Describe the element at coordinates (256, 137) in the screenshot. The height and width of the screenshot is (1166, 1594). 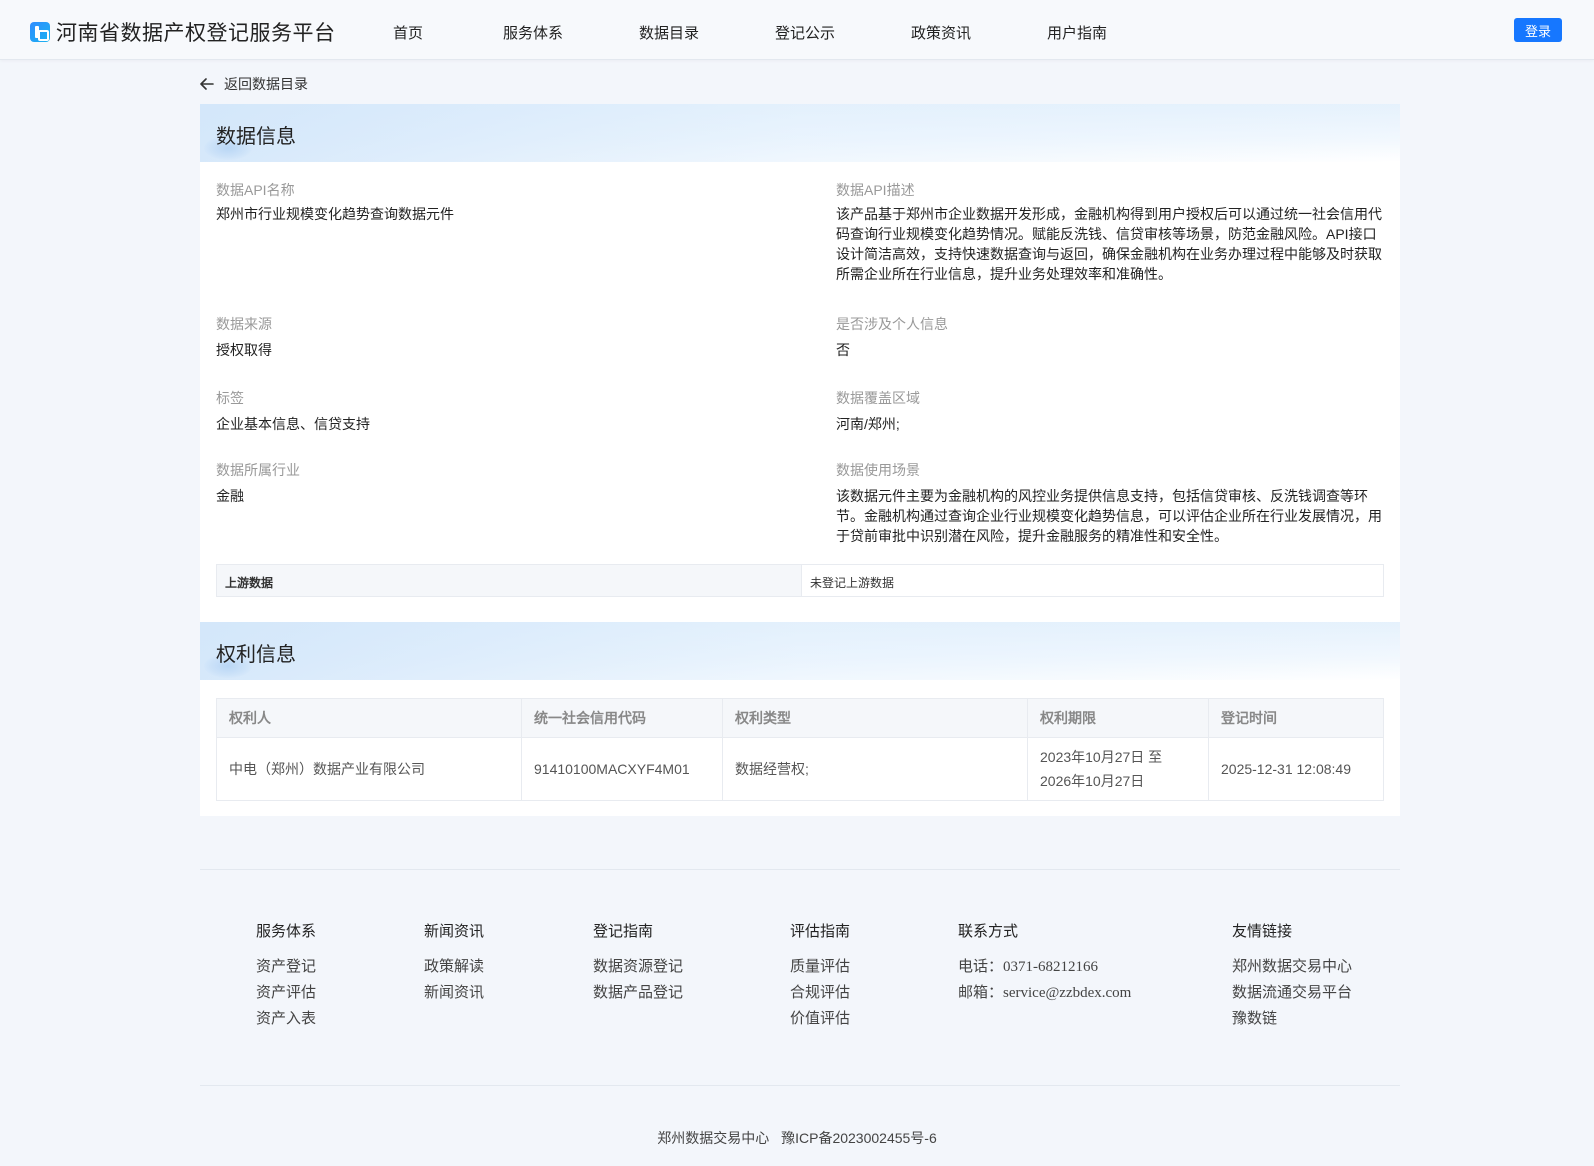
I see `data-info-title: 数据信息` at that location.